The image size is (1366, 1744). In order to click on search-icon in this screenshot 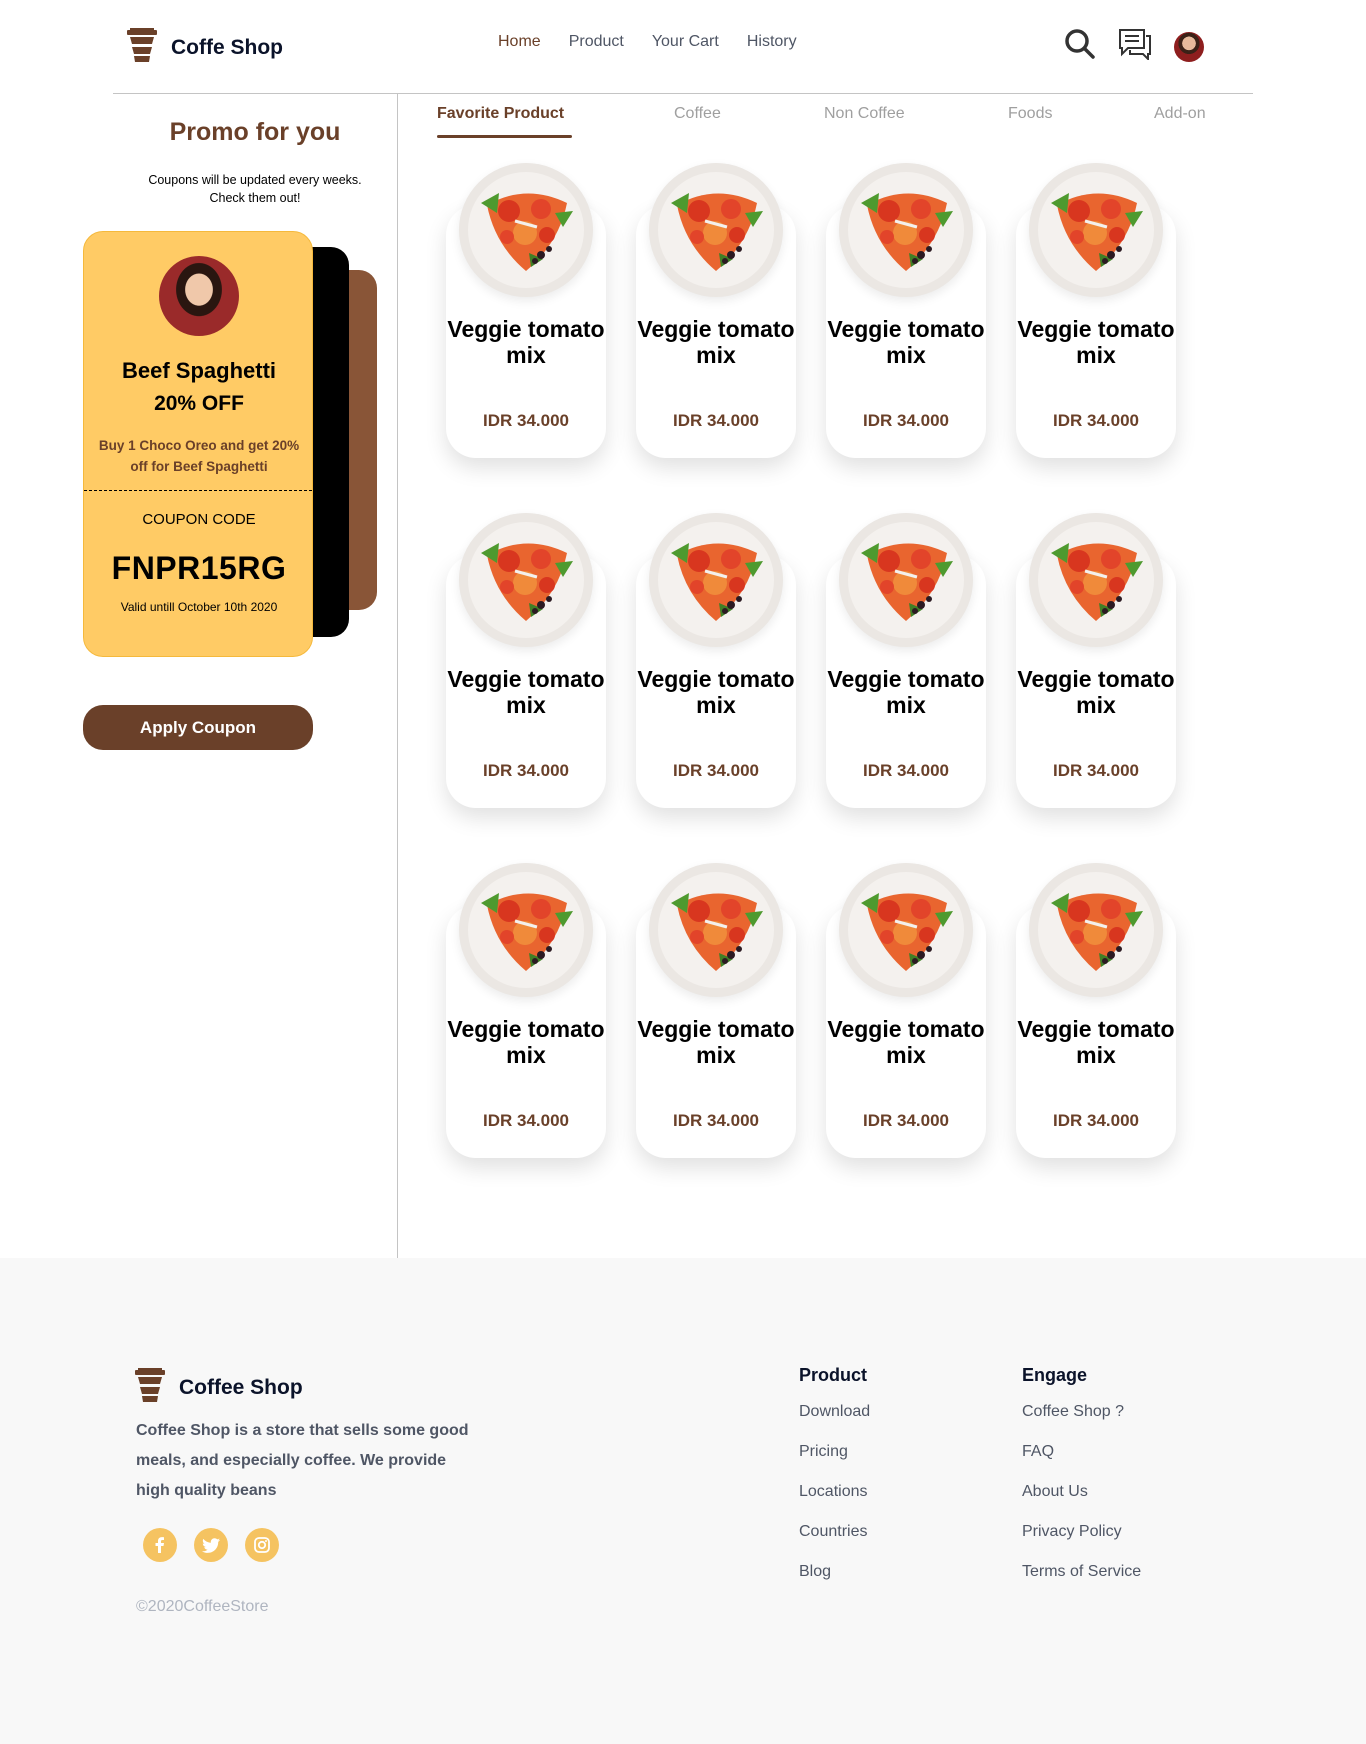, I will do `click(1080, 46)`.